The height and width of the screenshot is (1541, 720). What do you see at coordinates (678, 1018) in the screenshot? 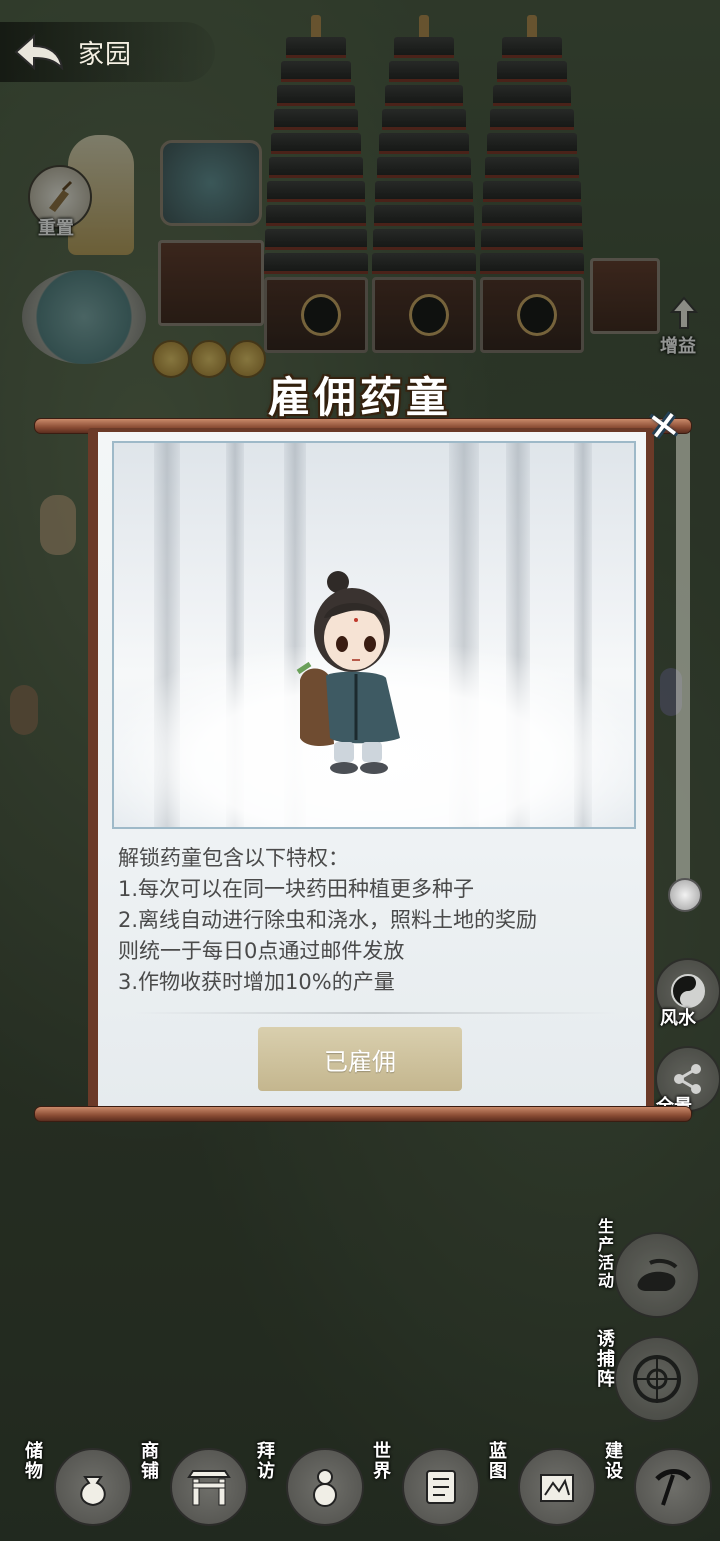
I see `fengshui-label: 风水` at bounding box center [678, 1018].